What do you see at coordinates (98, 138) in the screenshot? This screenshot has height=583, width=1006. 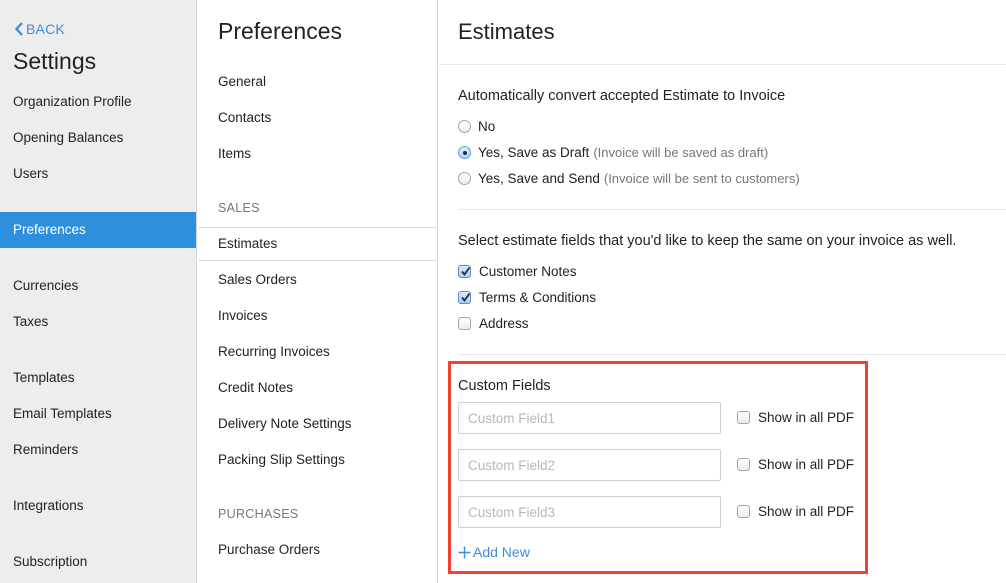 I see `sidebar-item-opening-balances: Opening Balances` at bounding box center [98, 138].